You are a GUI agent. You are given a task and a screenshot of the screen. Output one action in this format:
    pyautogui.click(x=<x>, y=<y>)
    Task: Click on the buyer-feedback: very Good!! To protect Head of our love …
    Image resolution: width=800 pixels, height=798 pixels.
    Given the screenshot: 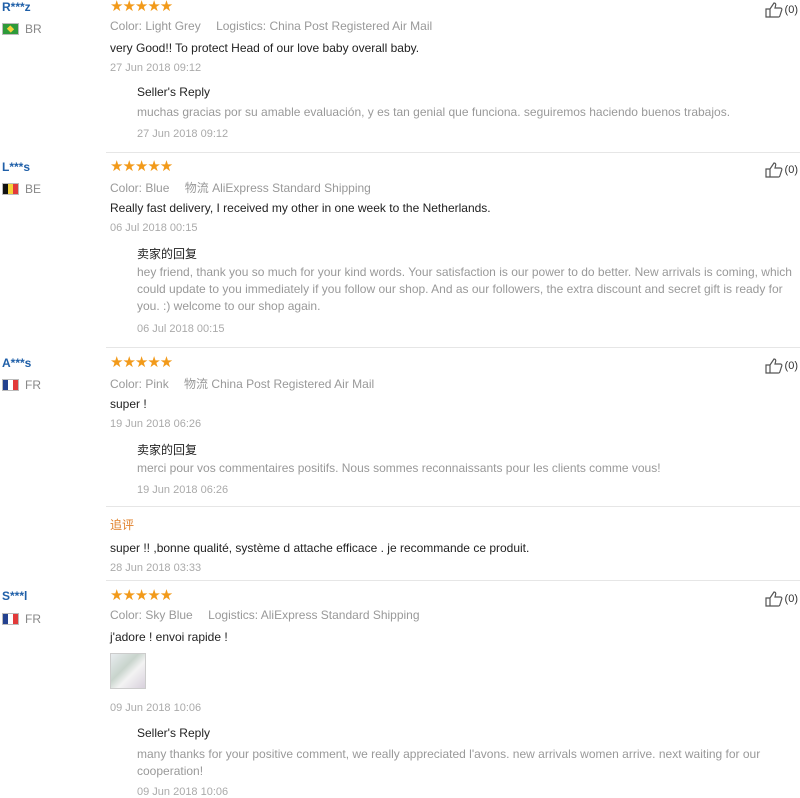 What is the action you would take?
    pyautogui.click(x=265, y=48)
    